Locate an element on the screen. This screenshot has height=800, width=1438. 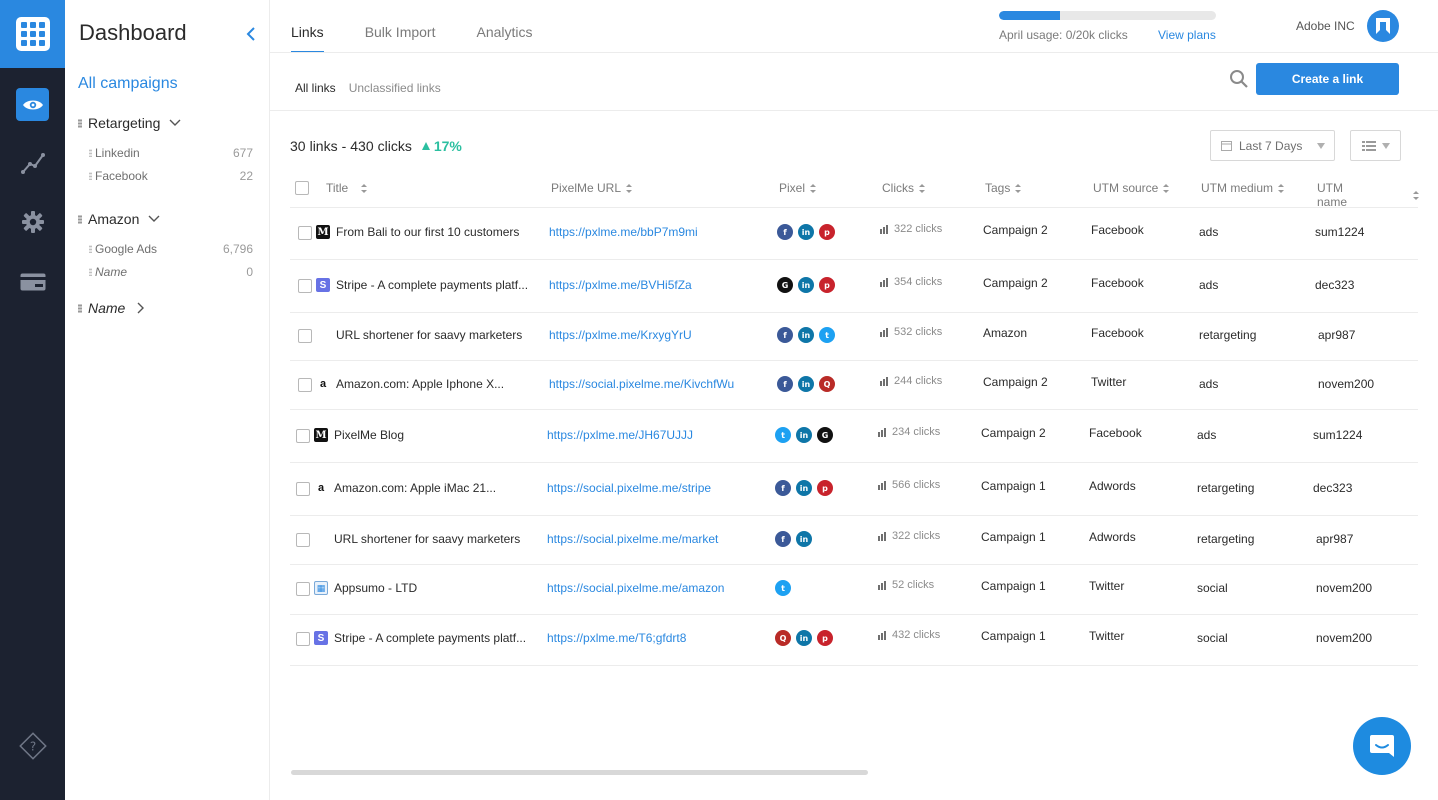
app-logo is located at coordinates (32, 34).